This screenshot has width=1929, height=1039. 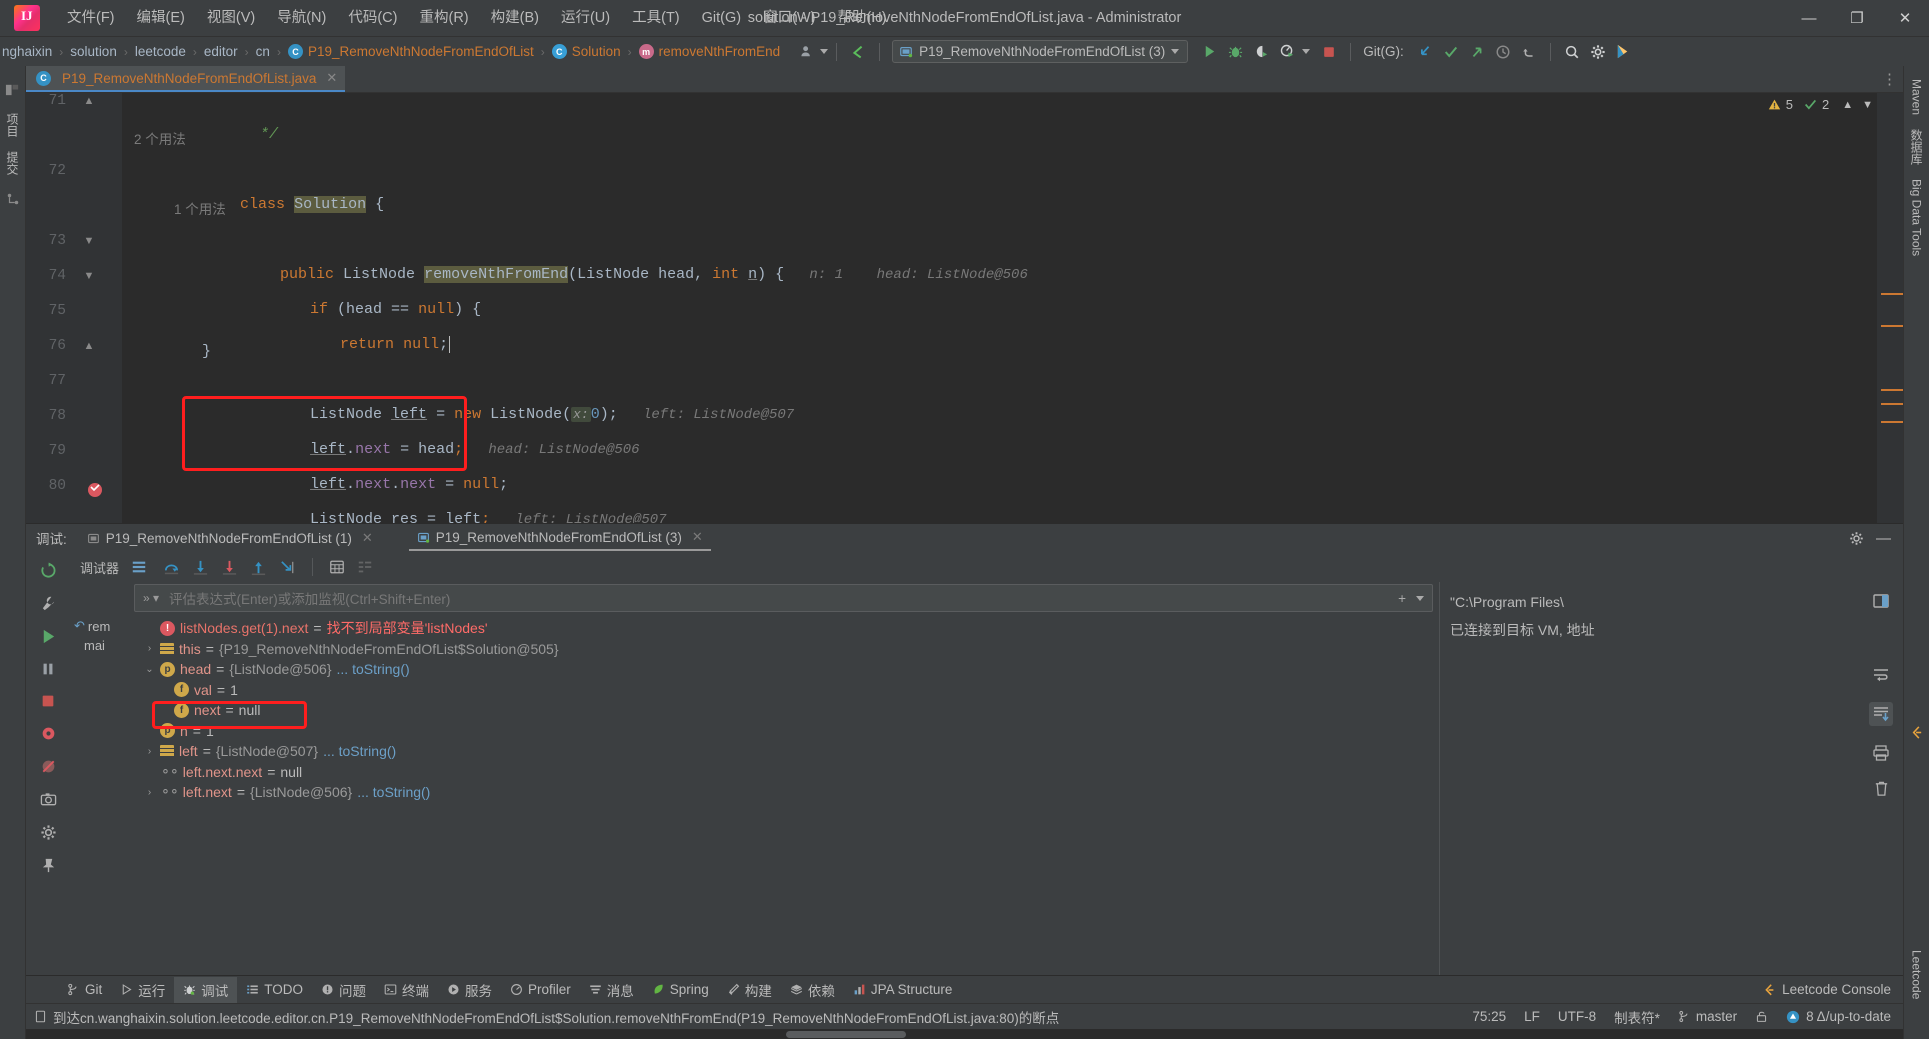 What do you see at coordinates (74, 308) in the screenshot?
I see `editor-gutter: 71 72 73 74 75 76 77 78 79 80 ▲ ▼ ▼ ▲` at bounding box center [74, 308].